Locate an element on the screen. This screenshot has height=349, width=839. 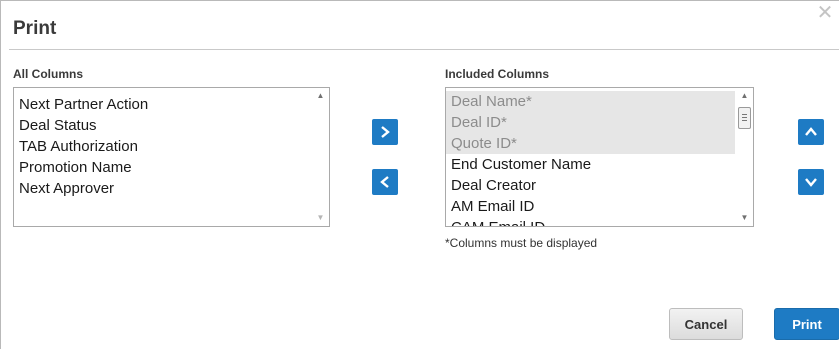
all-columns-item: TAB Authorization is located at coordinates (171, 146).